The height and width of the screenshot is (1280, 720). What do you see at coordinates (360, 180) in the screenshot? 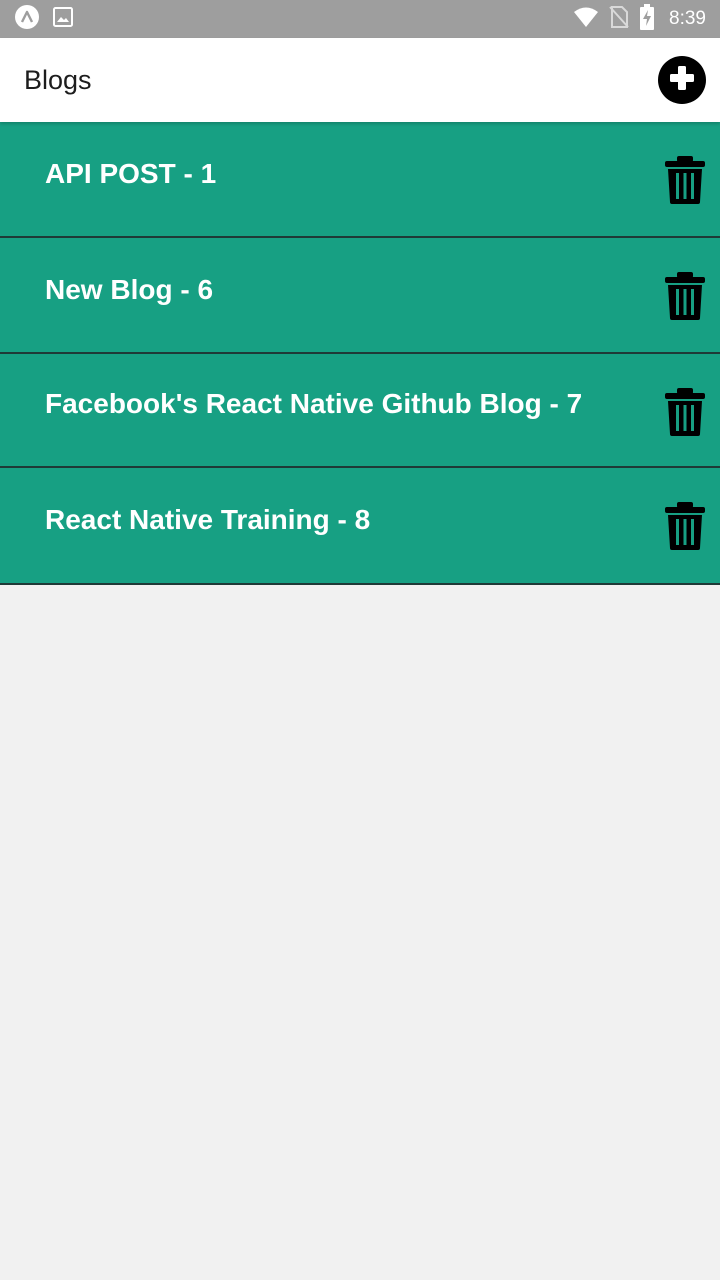
I see `blog-list-item: API POST - 1` at bounding box center [360, 180].